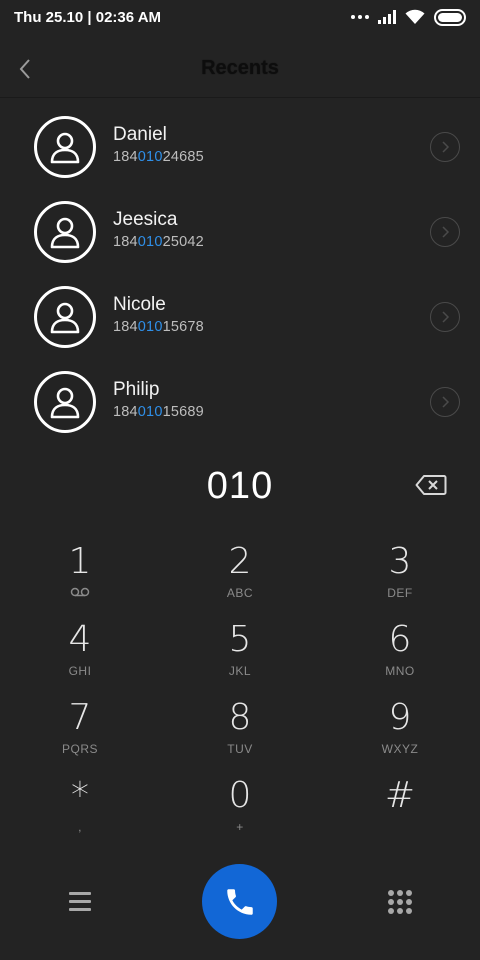  Describe the element at coordinates (139, 304) in the screenshot. I see `contact-name: Nicole` at that location.